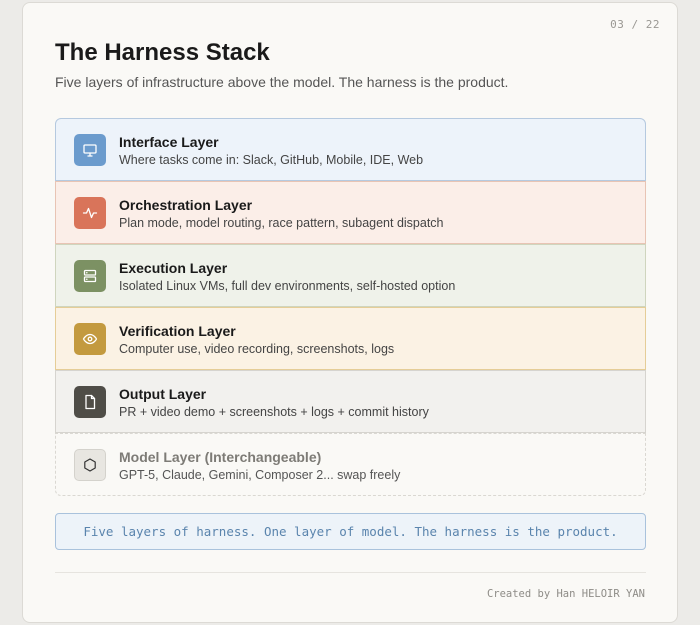  What do you see at coordinates (186, 205) in the screenshot?
I see `layer-name: Orchestration Layer` at bounding box center [186, 205].